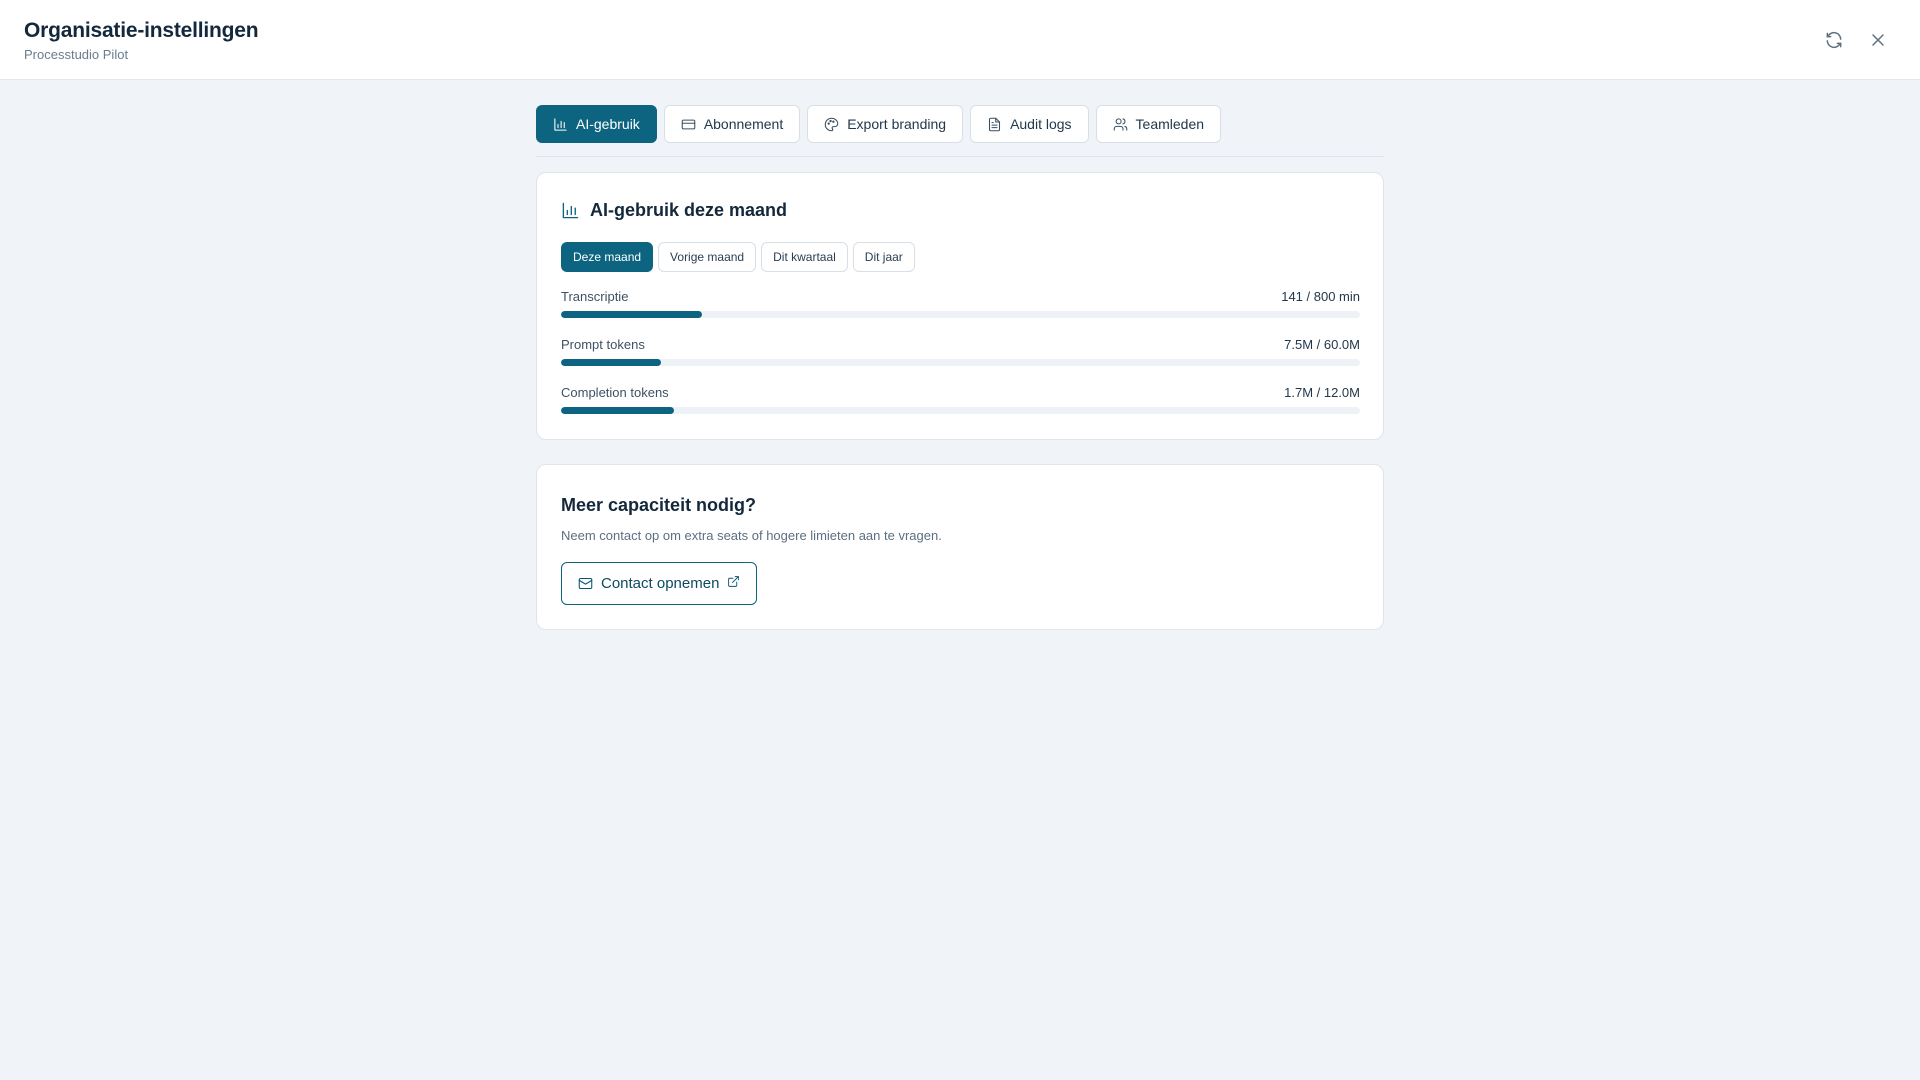 This screenshot has height=1080, width=1920. Describe the element at coordinates (615, 392) in the screenshot. I see `meter-label: Completion tokens` at that location.